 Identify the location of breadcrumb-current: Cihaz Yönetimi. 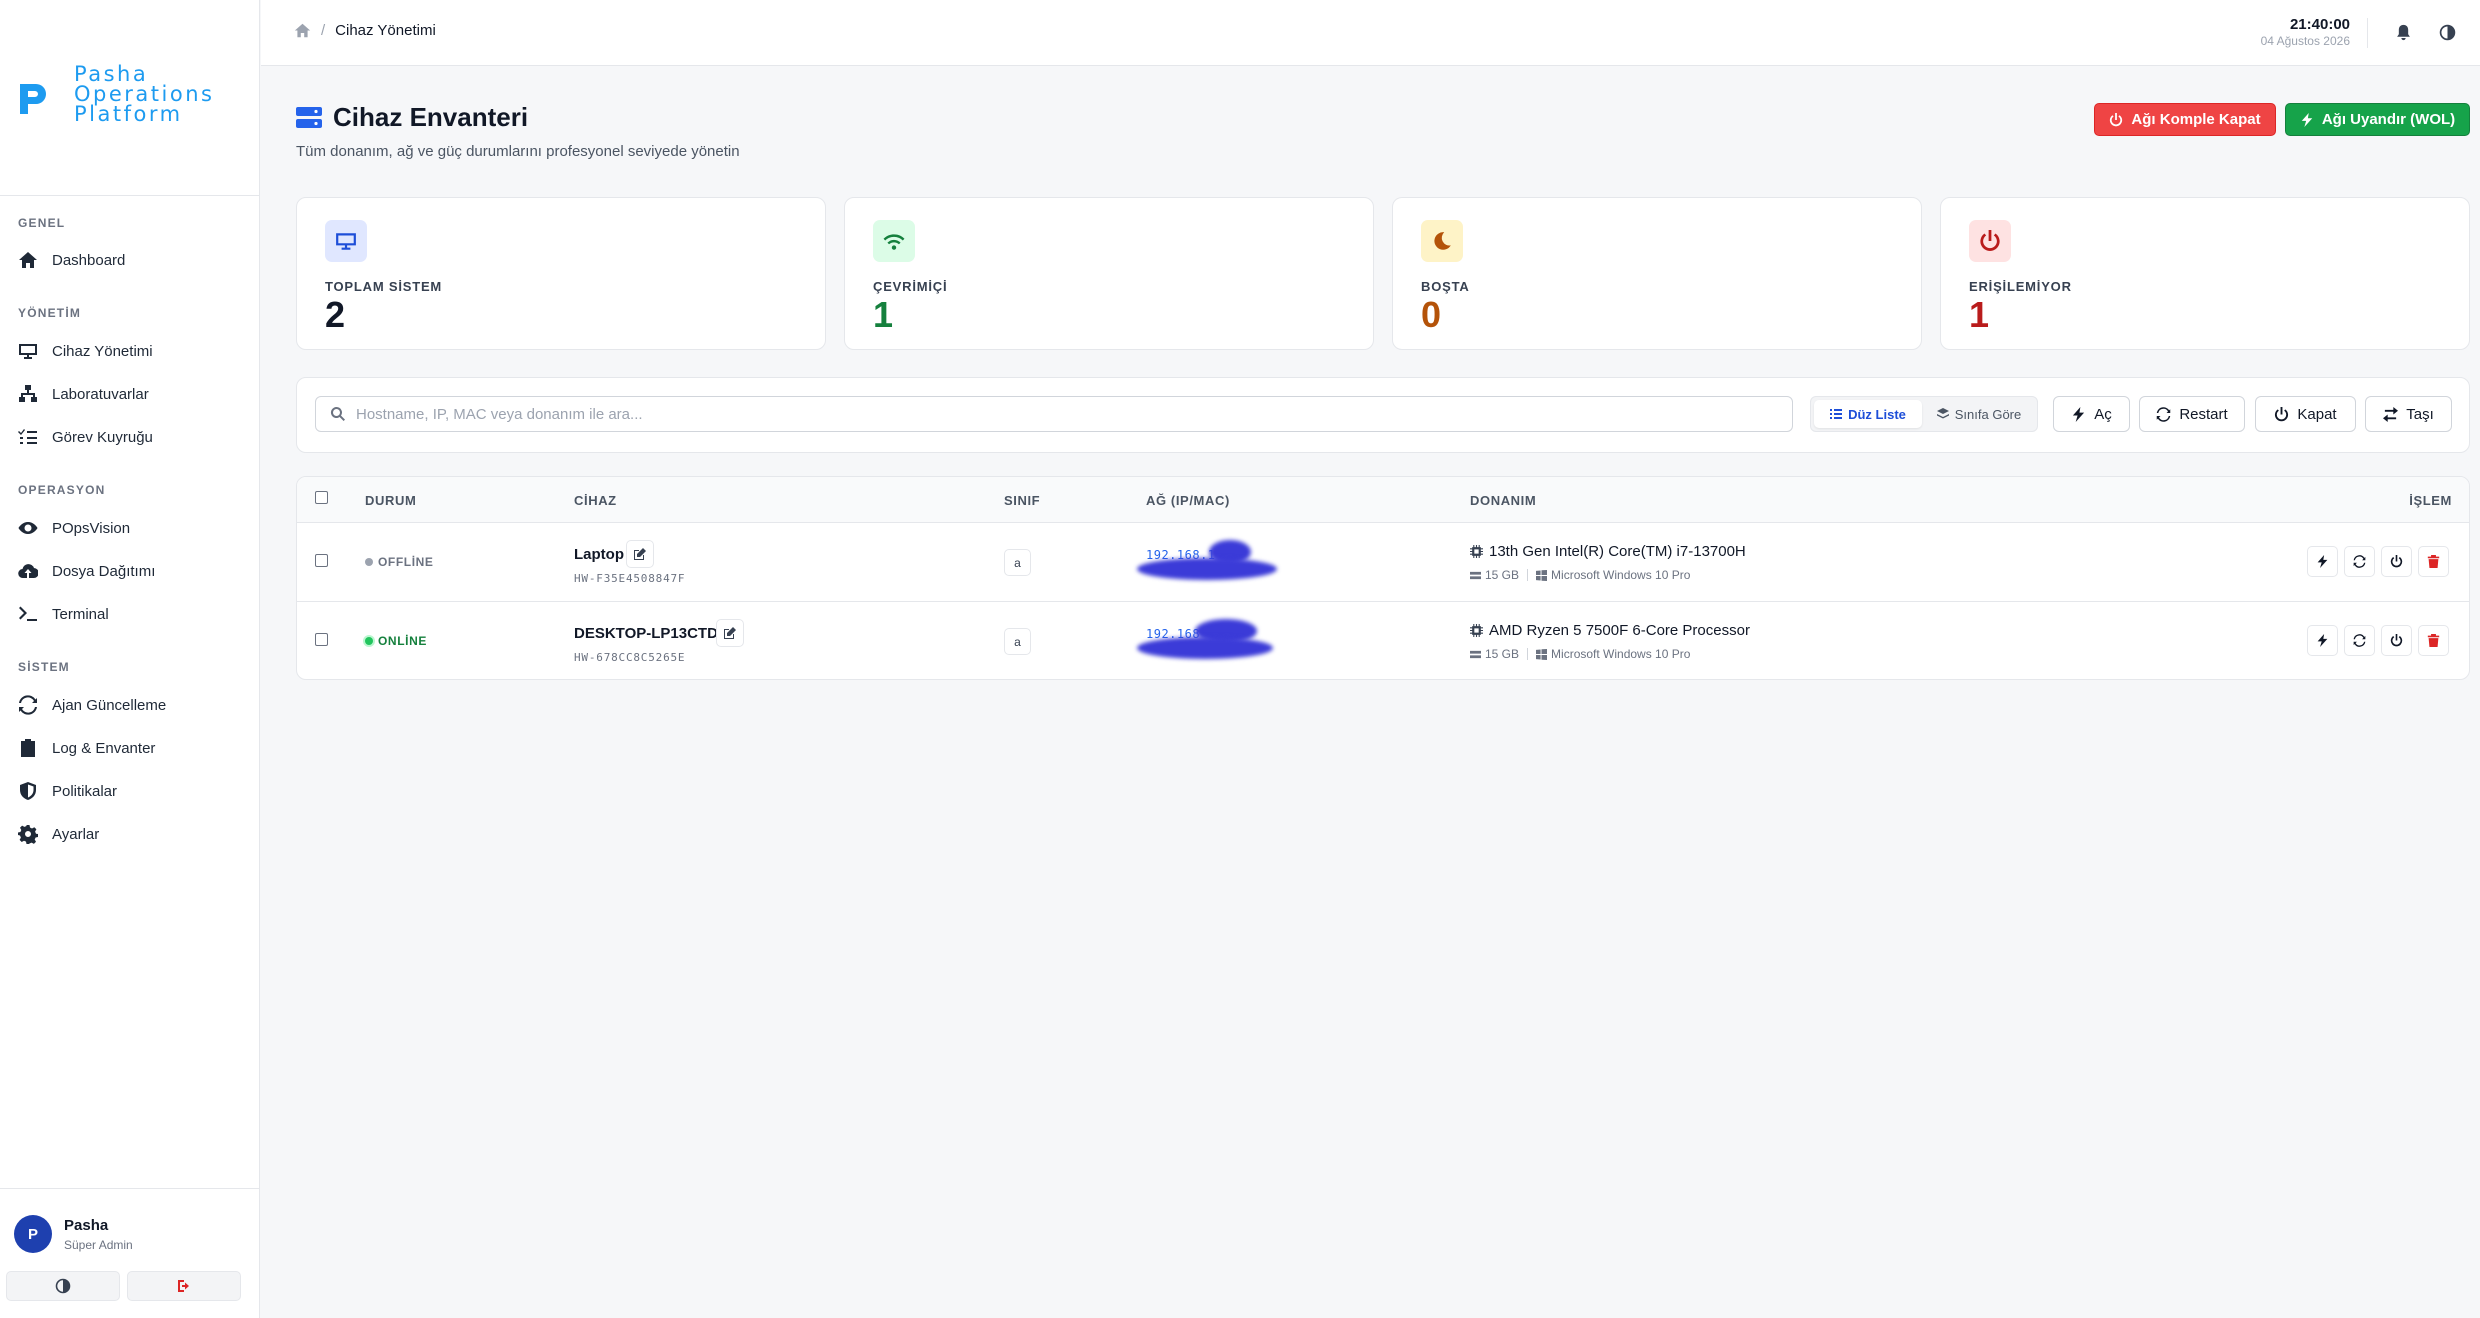
(385, 30).